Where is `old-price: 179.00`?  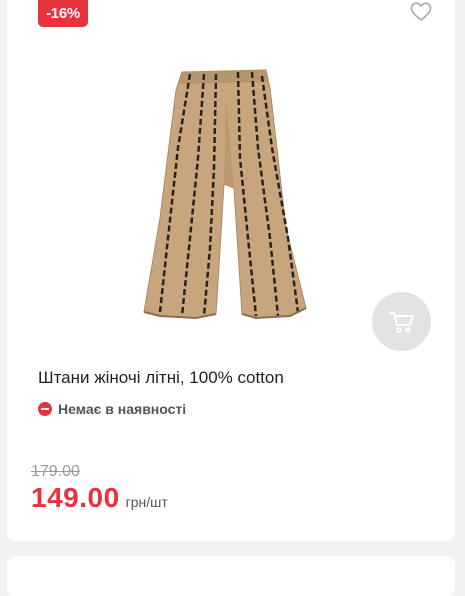
old-price: 179.00 is located at coordinates (55, 471).